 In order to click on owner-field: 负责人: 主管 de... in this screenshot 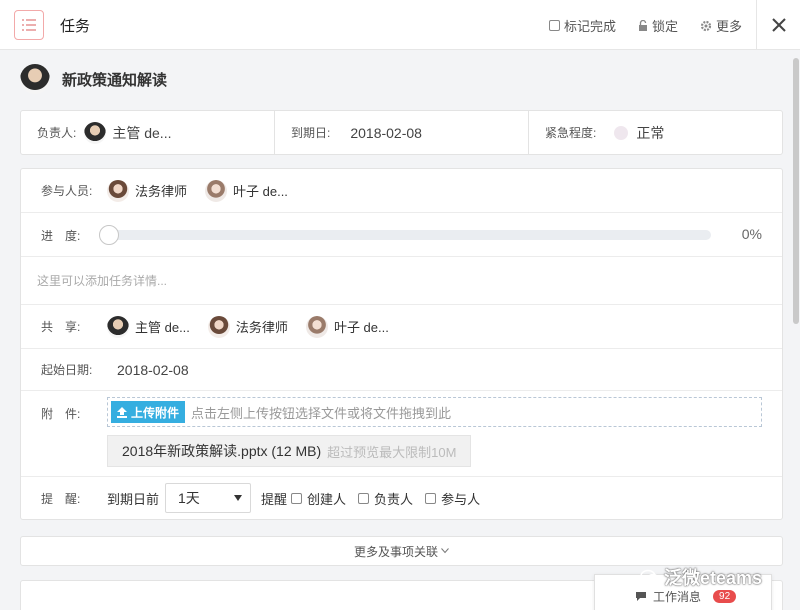, I will do `click(148, 132)`.